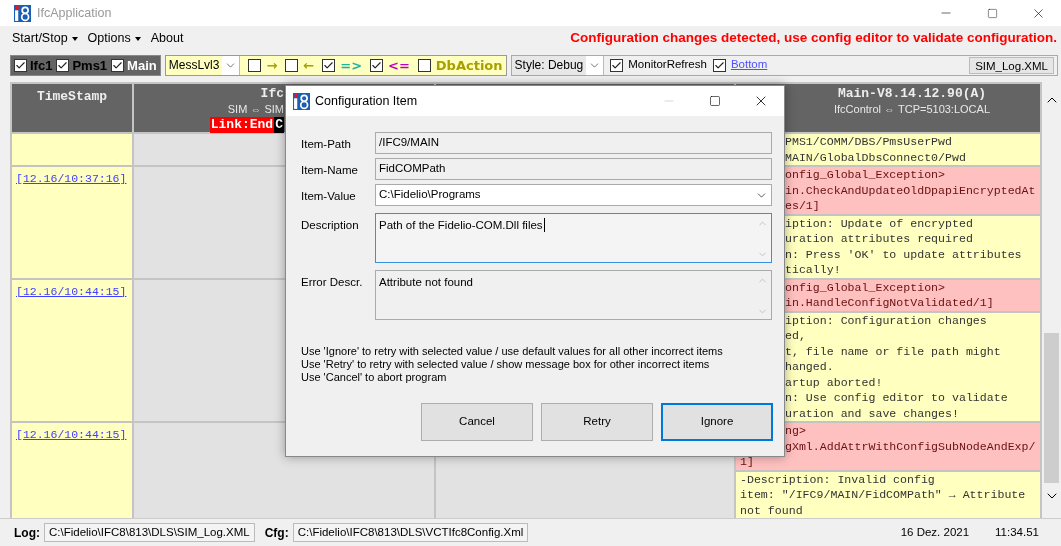  What do you see at coordinates (1051, 408) in the screenshot?
I see `scrollbar-thumb` at bounding box center [1051, 408].